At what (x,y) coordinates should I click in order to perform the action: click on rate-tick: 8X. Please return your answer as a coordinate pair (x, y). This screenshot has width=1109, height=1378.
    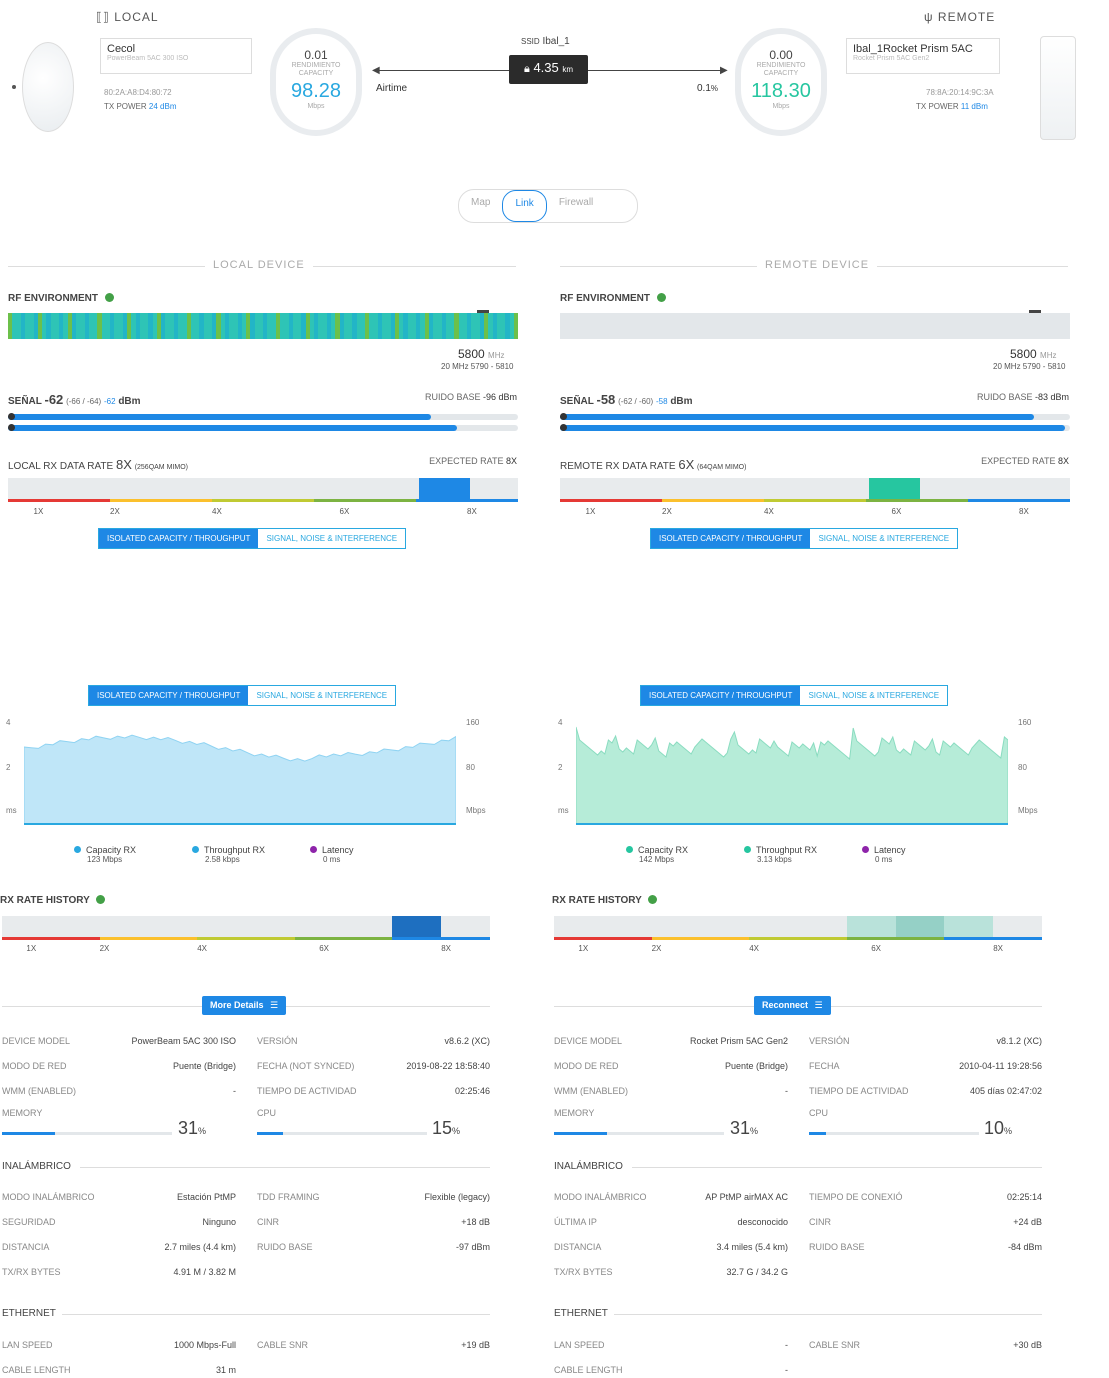
    Looking at the image, I should click on (472, 511).